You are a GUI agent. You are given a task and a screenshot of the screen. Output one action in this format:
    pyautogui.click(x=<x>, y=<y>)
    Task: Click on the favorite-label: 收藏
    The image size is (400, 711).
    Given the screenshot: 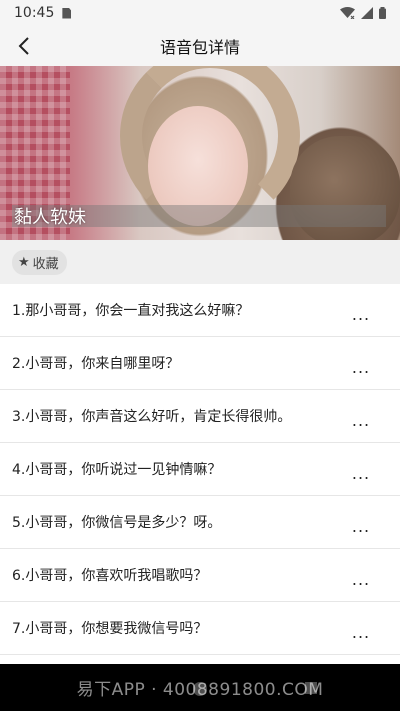 What is the action you would take?
    pyautogui.click(x=45, y=264)
    